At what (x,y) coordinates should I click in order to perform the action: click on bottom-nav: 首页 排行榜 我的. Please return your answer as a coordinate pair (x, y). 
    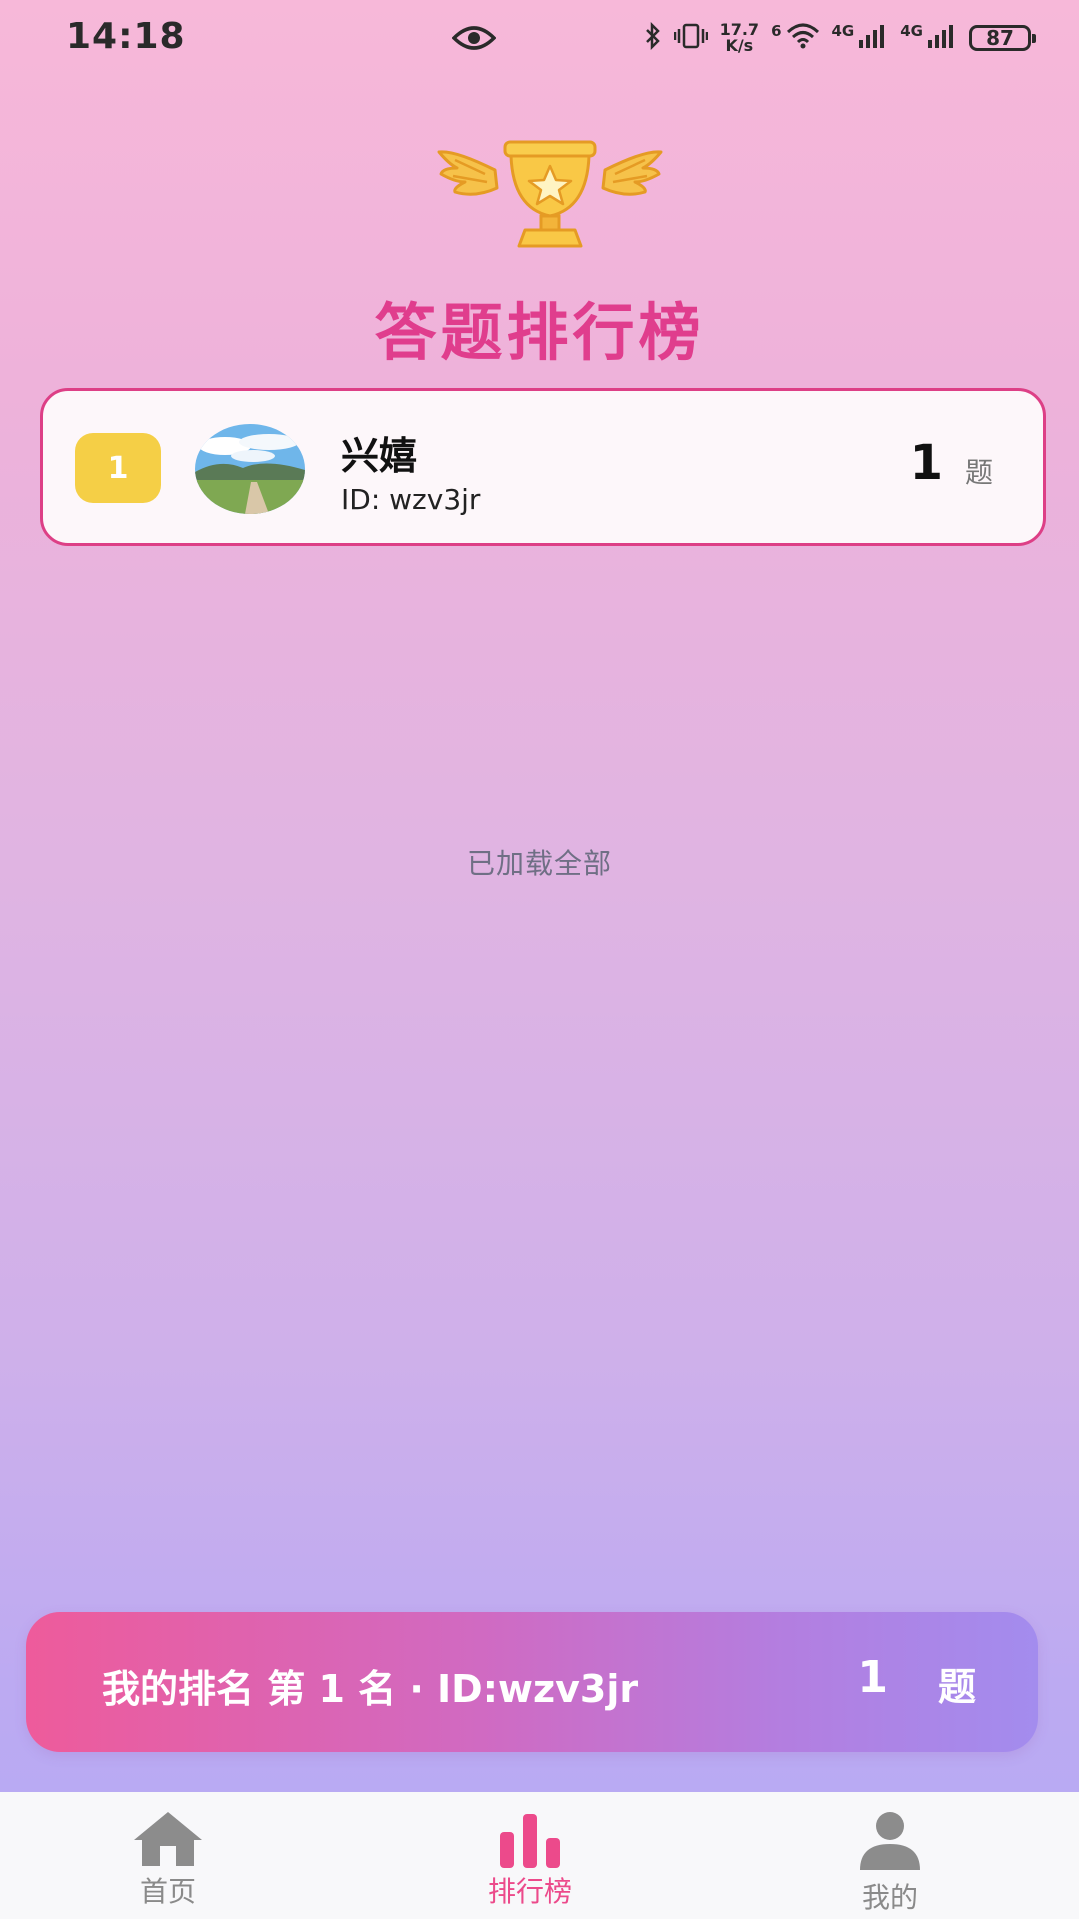
    Looking at the image, I should click on (539, 1855).